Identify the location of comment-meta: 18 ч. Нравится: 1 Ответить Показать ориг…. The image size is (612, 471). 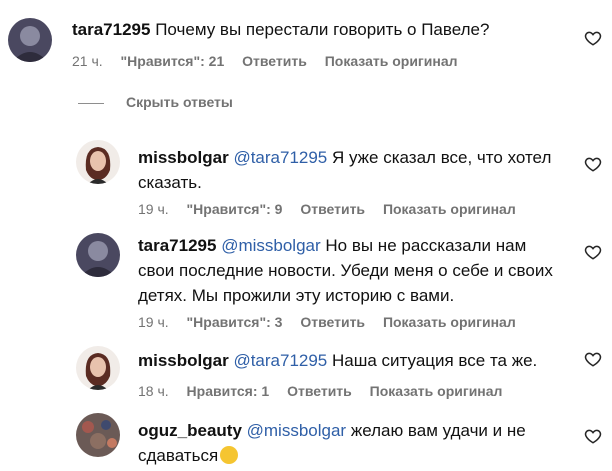
(327, 391).